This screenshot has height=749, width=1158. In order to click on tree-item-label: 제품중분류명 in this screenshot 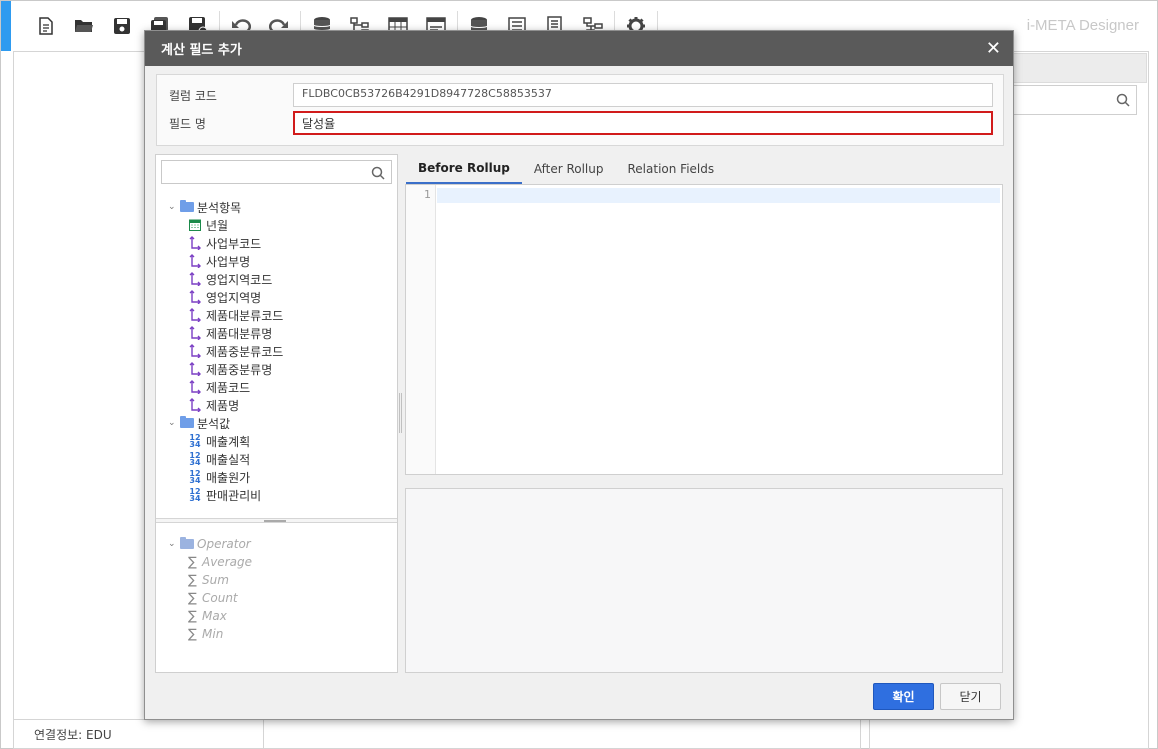, I will do `click(239, 369)`.